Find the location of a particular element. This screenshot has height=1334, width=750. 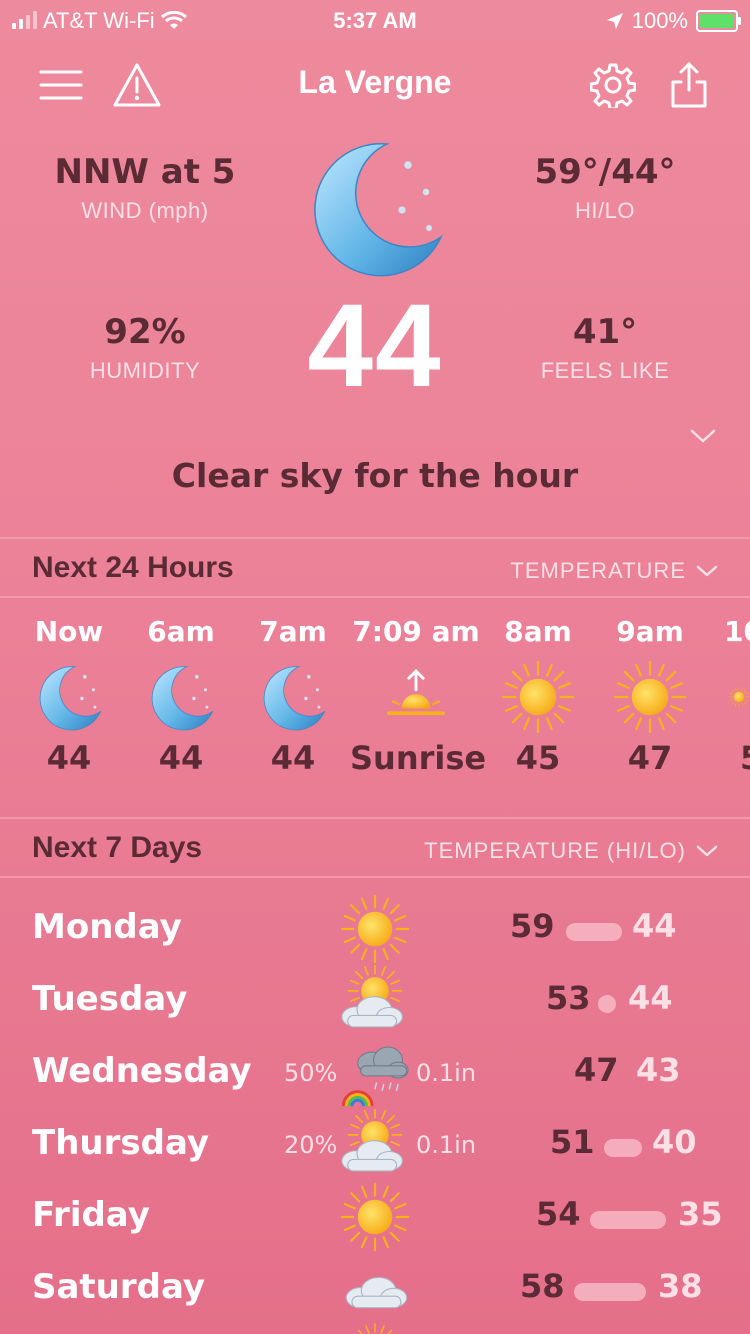

daily-title: Next 7 Days is located at coordinates (117, 847).